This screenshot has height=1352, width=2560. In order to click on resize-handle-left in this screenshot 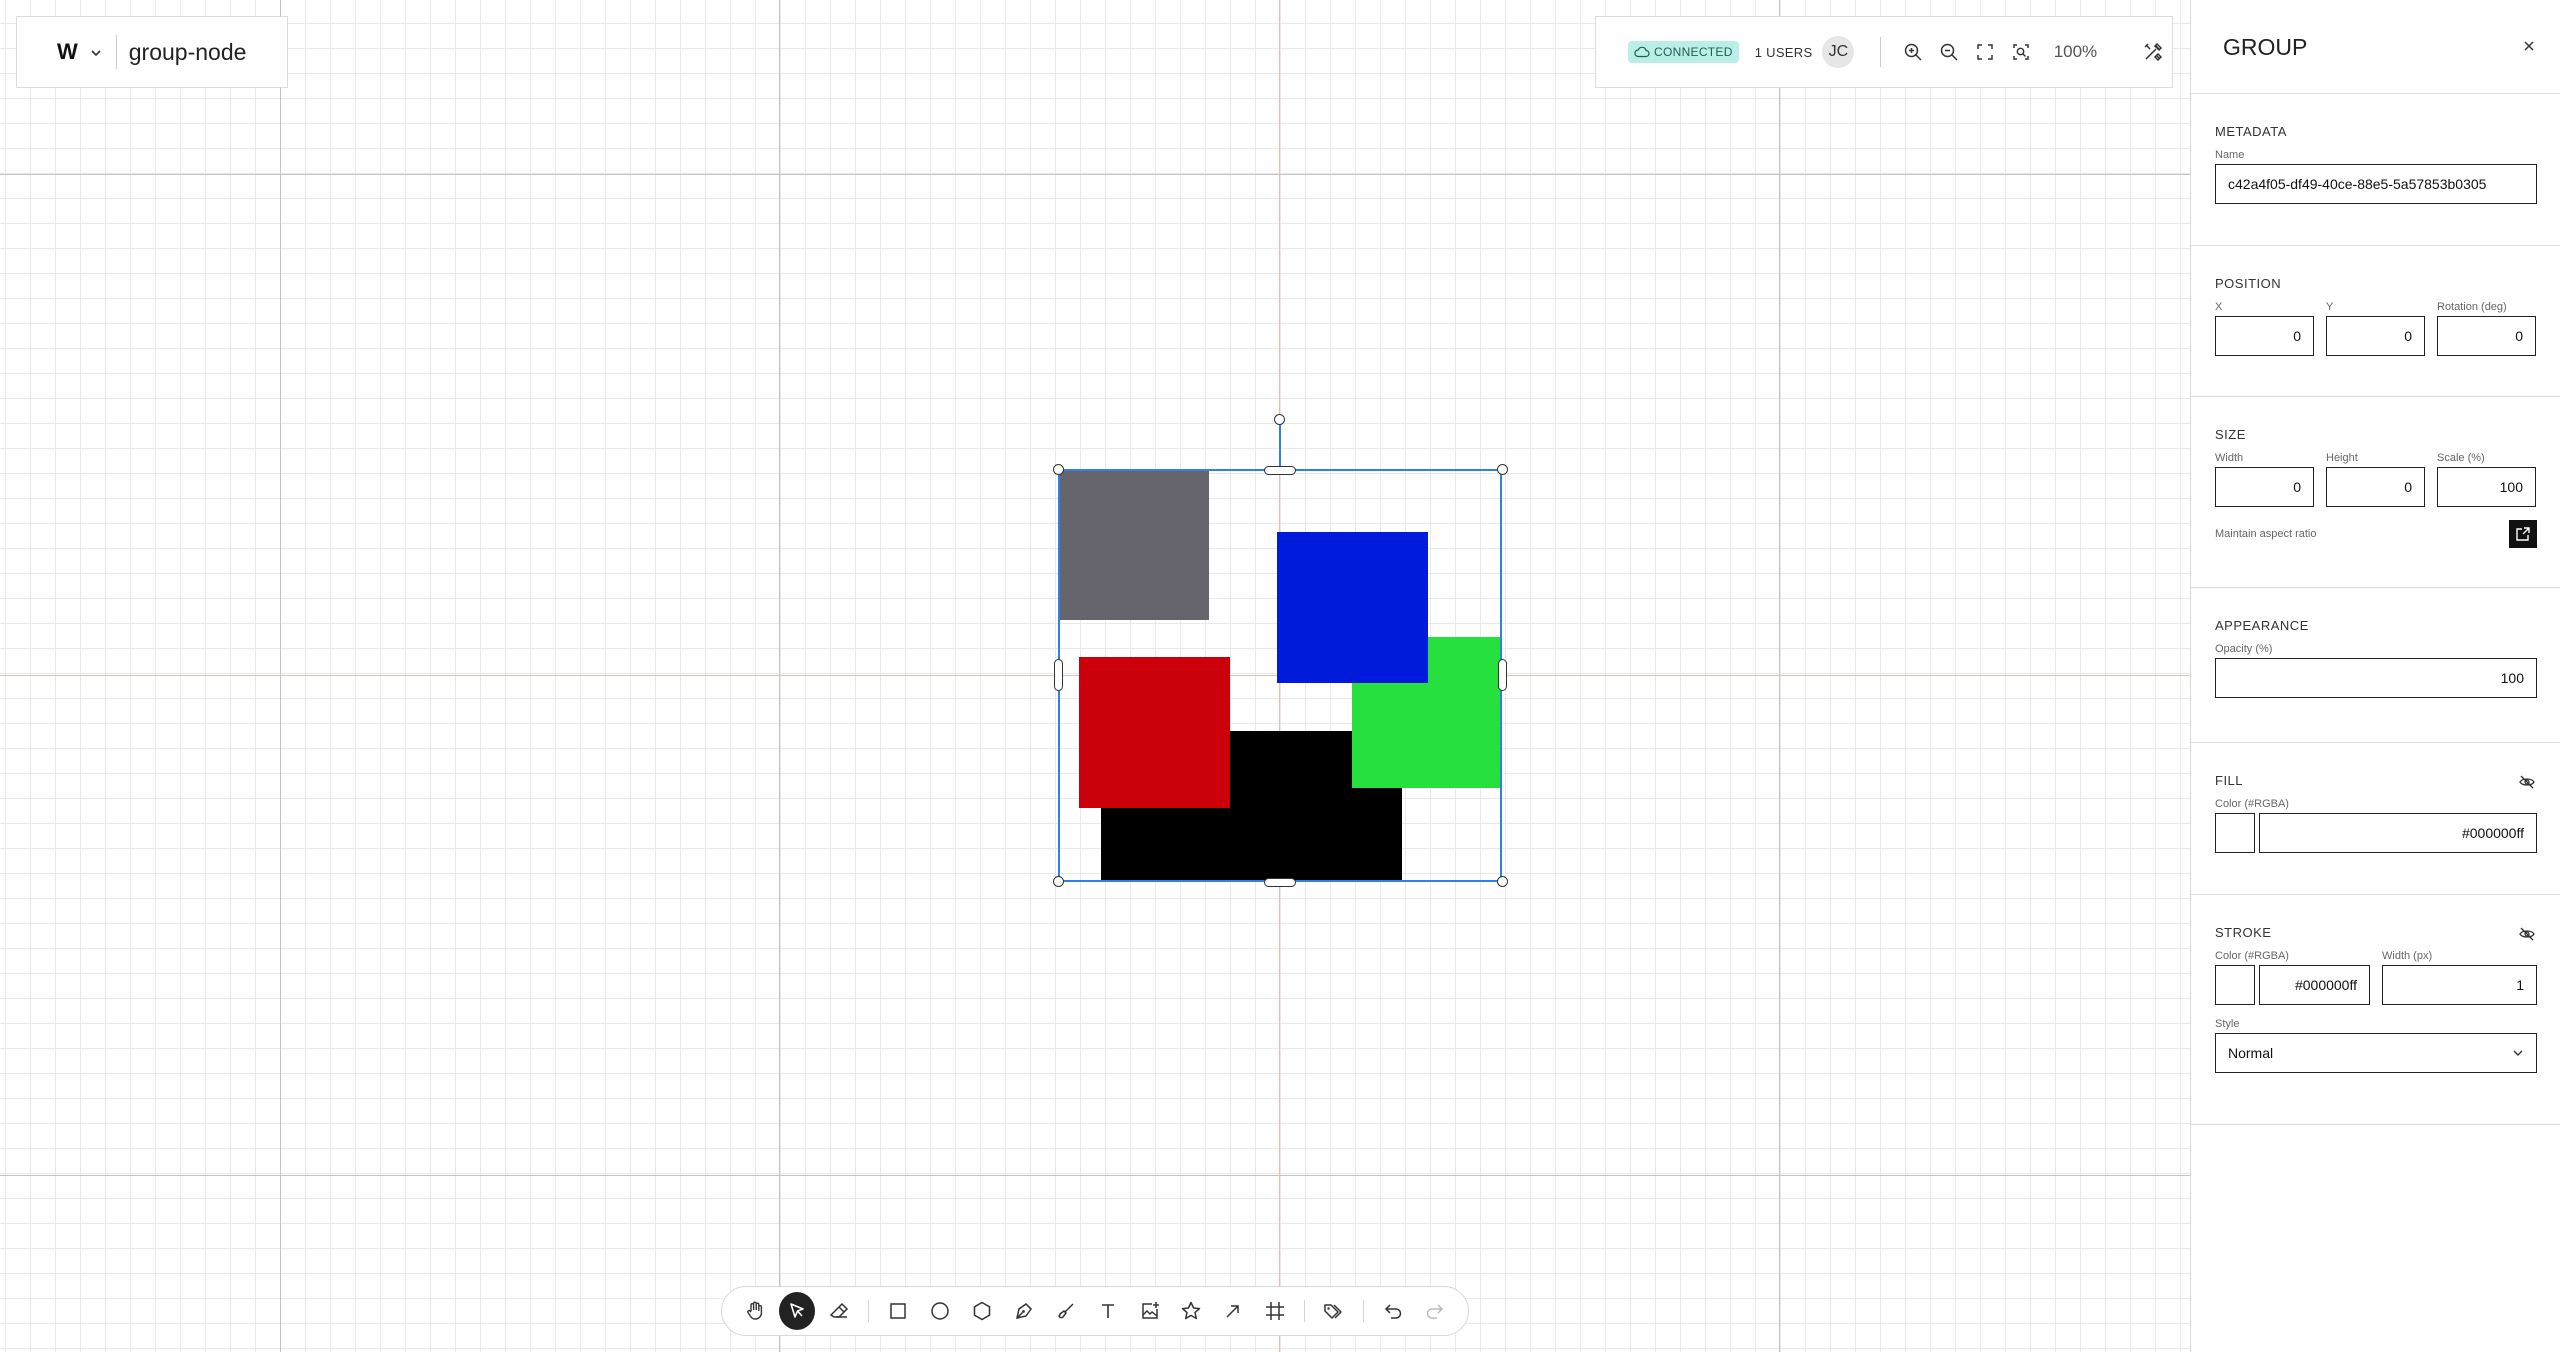, I will do `click(1058, 675)`.